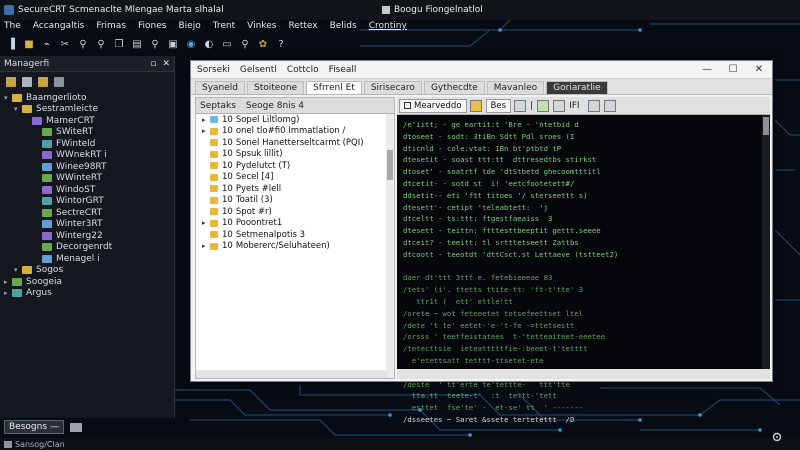 This screenshot has width=800, height=450. I want to click on tab: Stoiteone, so click(276, 87).